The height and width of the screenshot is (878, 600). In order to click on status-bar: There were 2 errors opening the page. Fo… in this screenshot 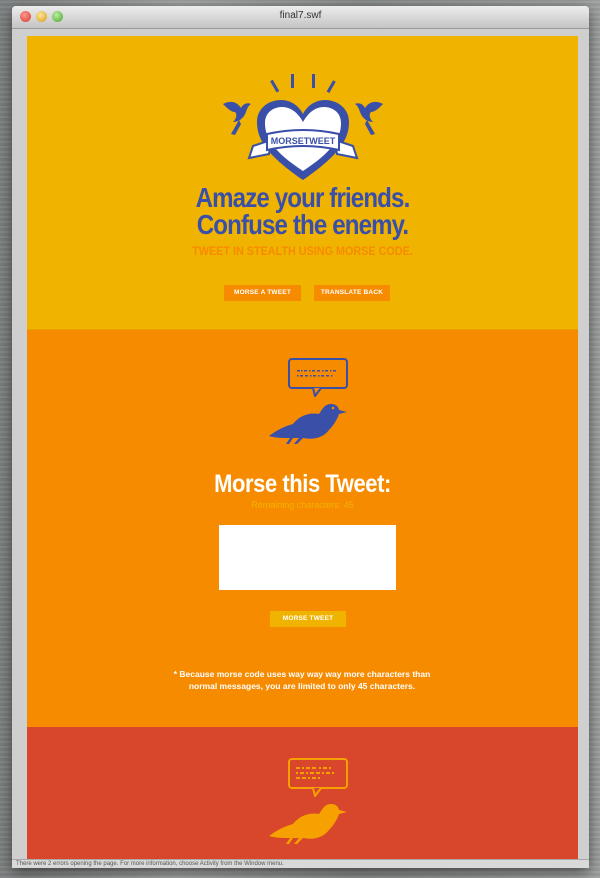, I will do `click(300, 863)`.